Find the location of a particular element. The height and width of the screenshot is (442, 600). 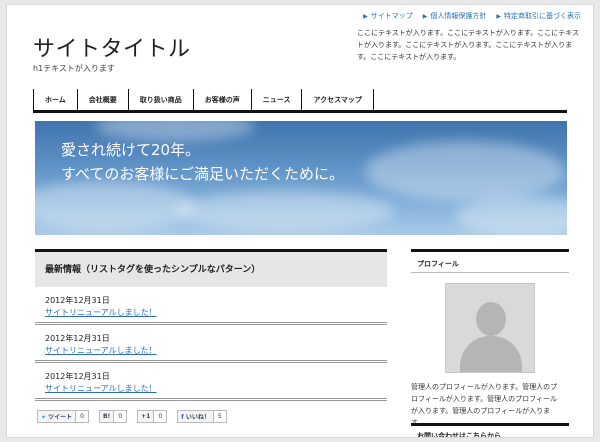

avatar-head-shape is located at coordinates (491, 319).